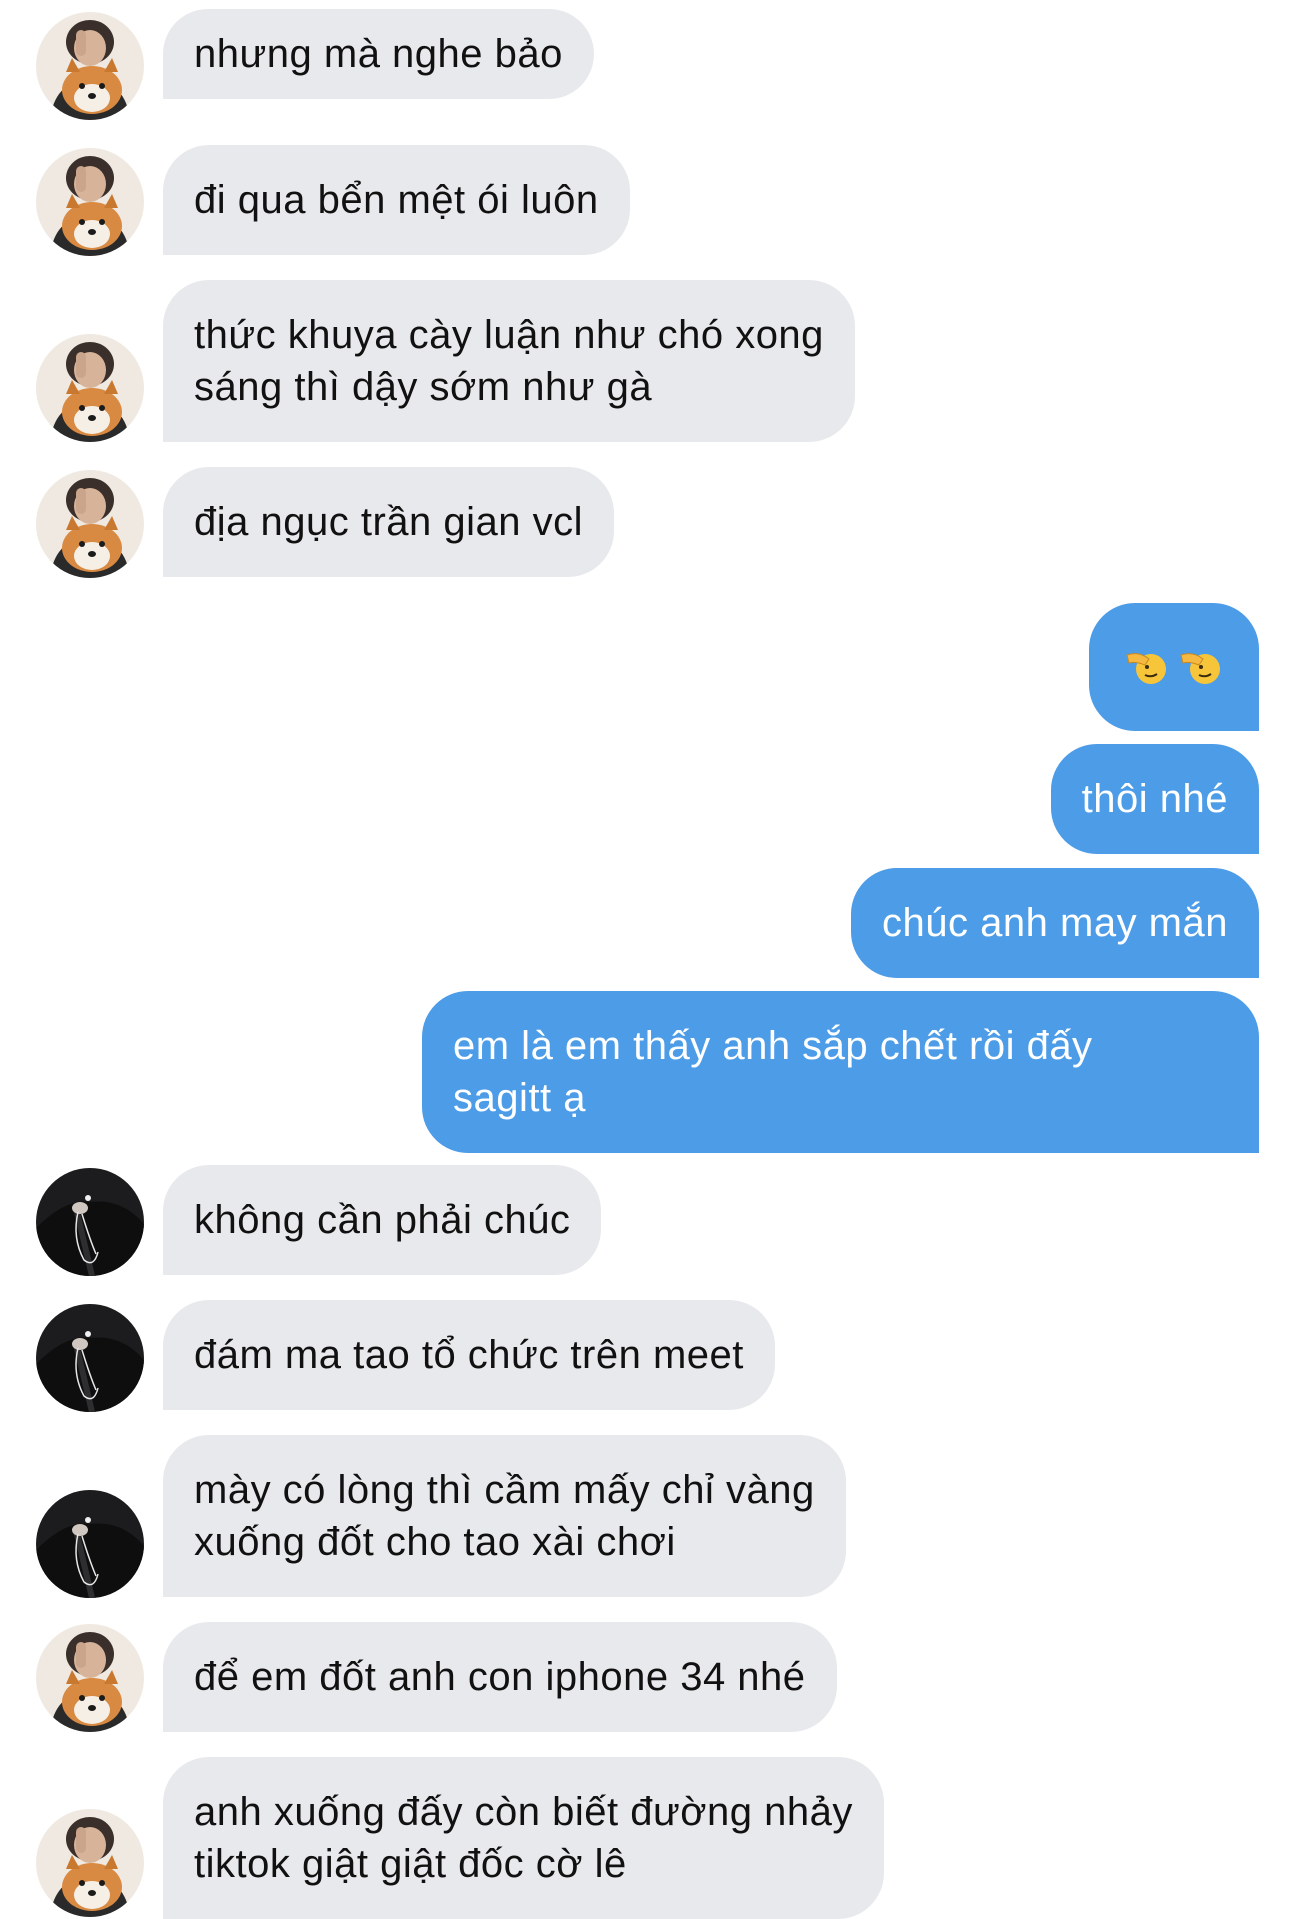 The width and height of the screenshot is (1290, 1919). I want to click on message-text: thôi nhé, so click(1154, 799).